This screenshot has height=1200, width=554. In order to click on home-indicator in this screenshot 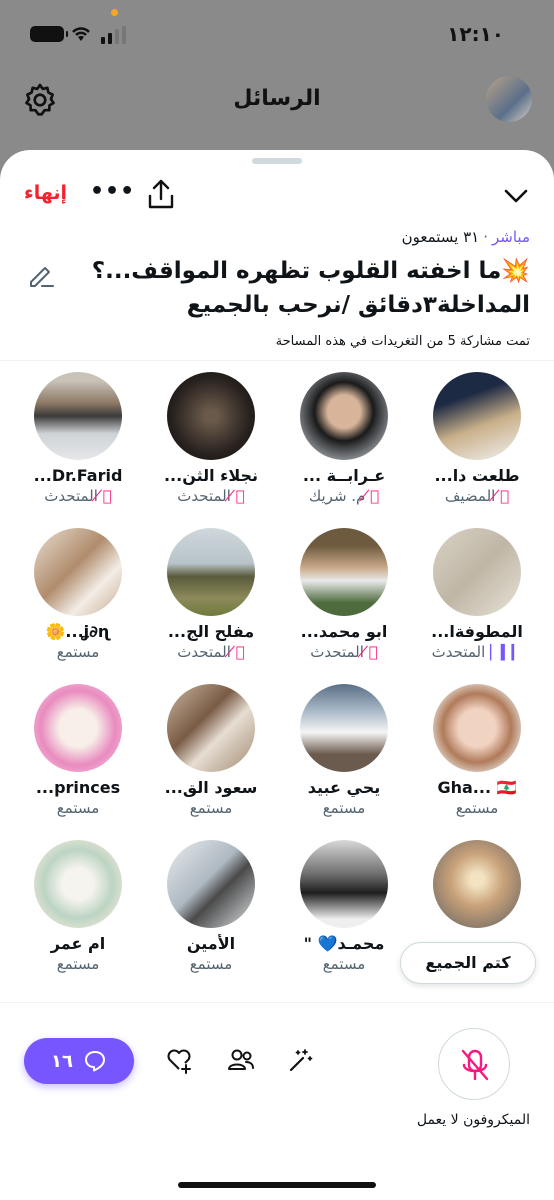, I will do `click(277, 1185)`.